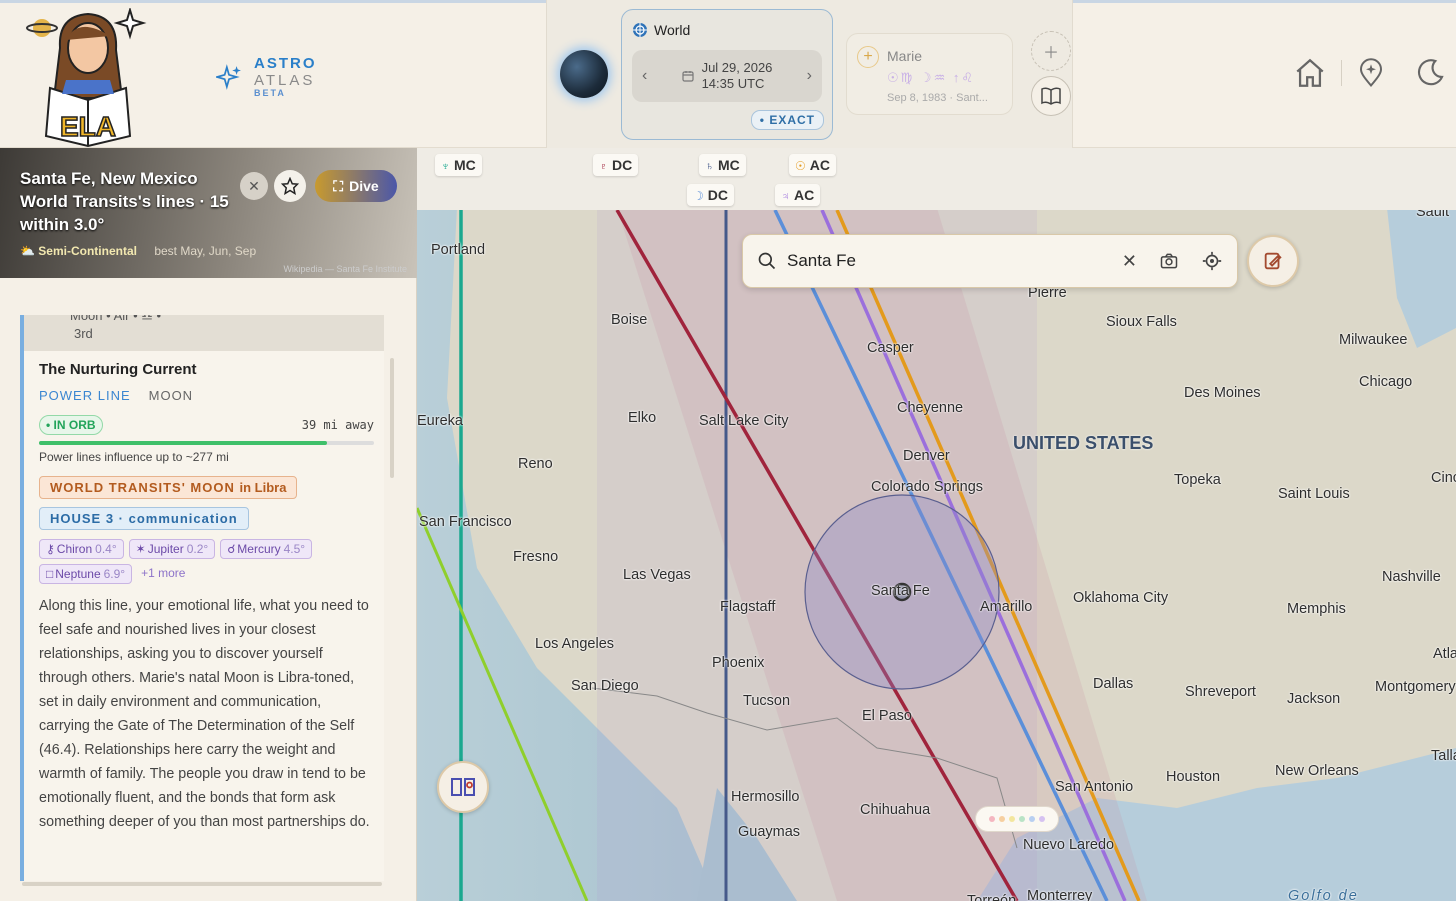  I want to click on line-label-5: ♃ AC, so click(798, 195).